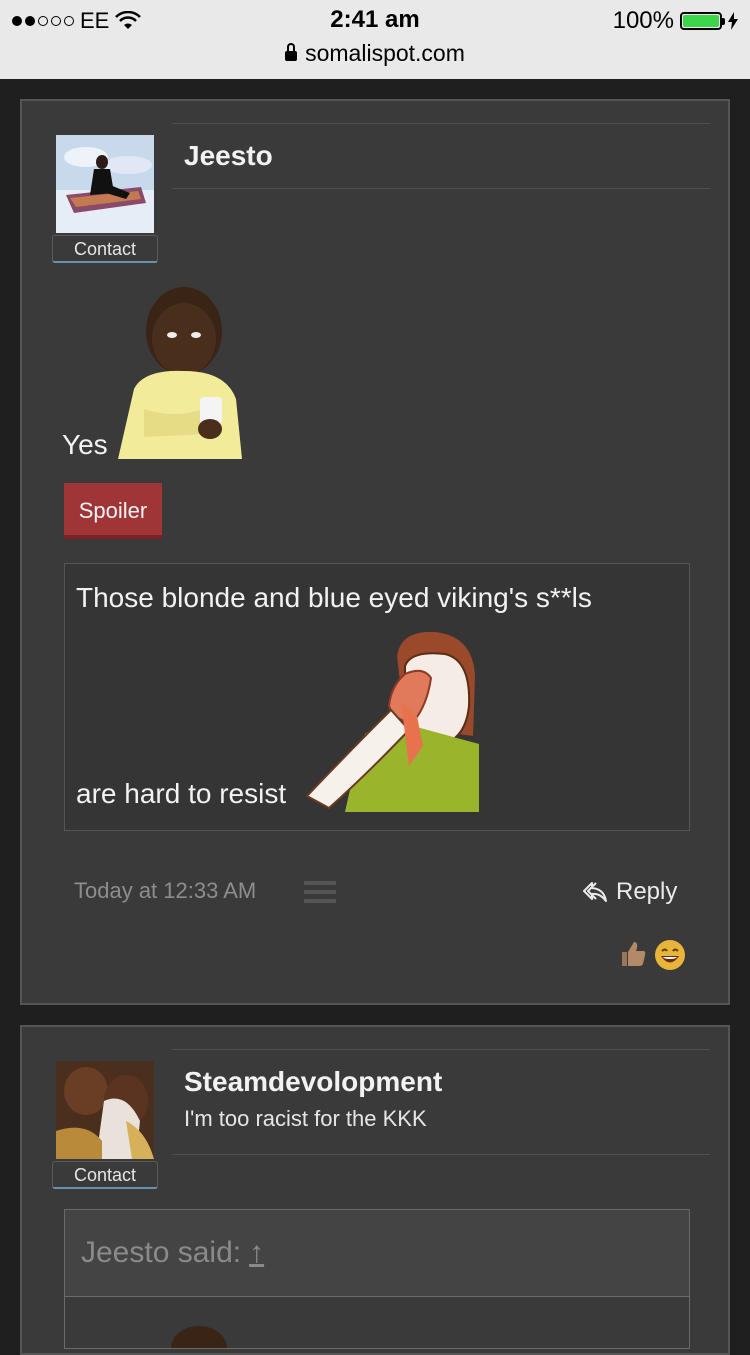  What do you see at coordinates (385, 53) in the screenshot?
I see `url-text: somalispot.com` at bounding box center [385, 53].